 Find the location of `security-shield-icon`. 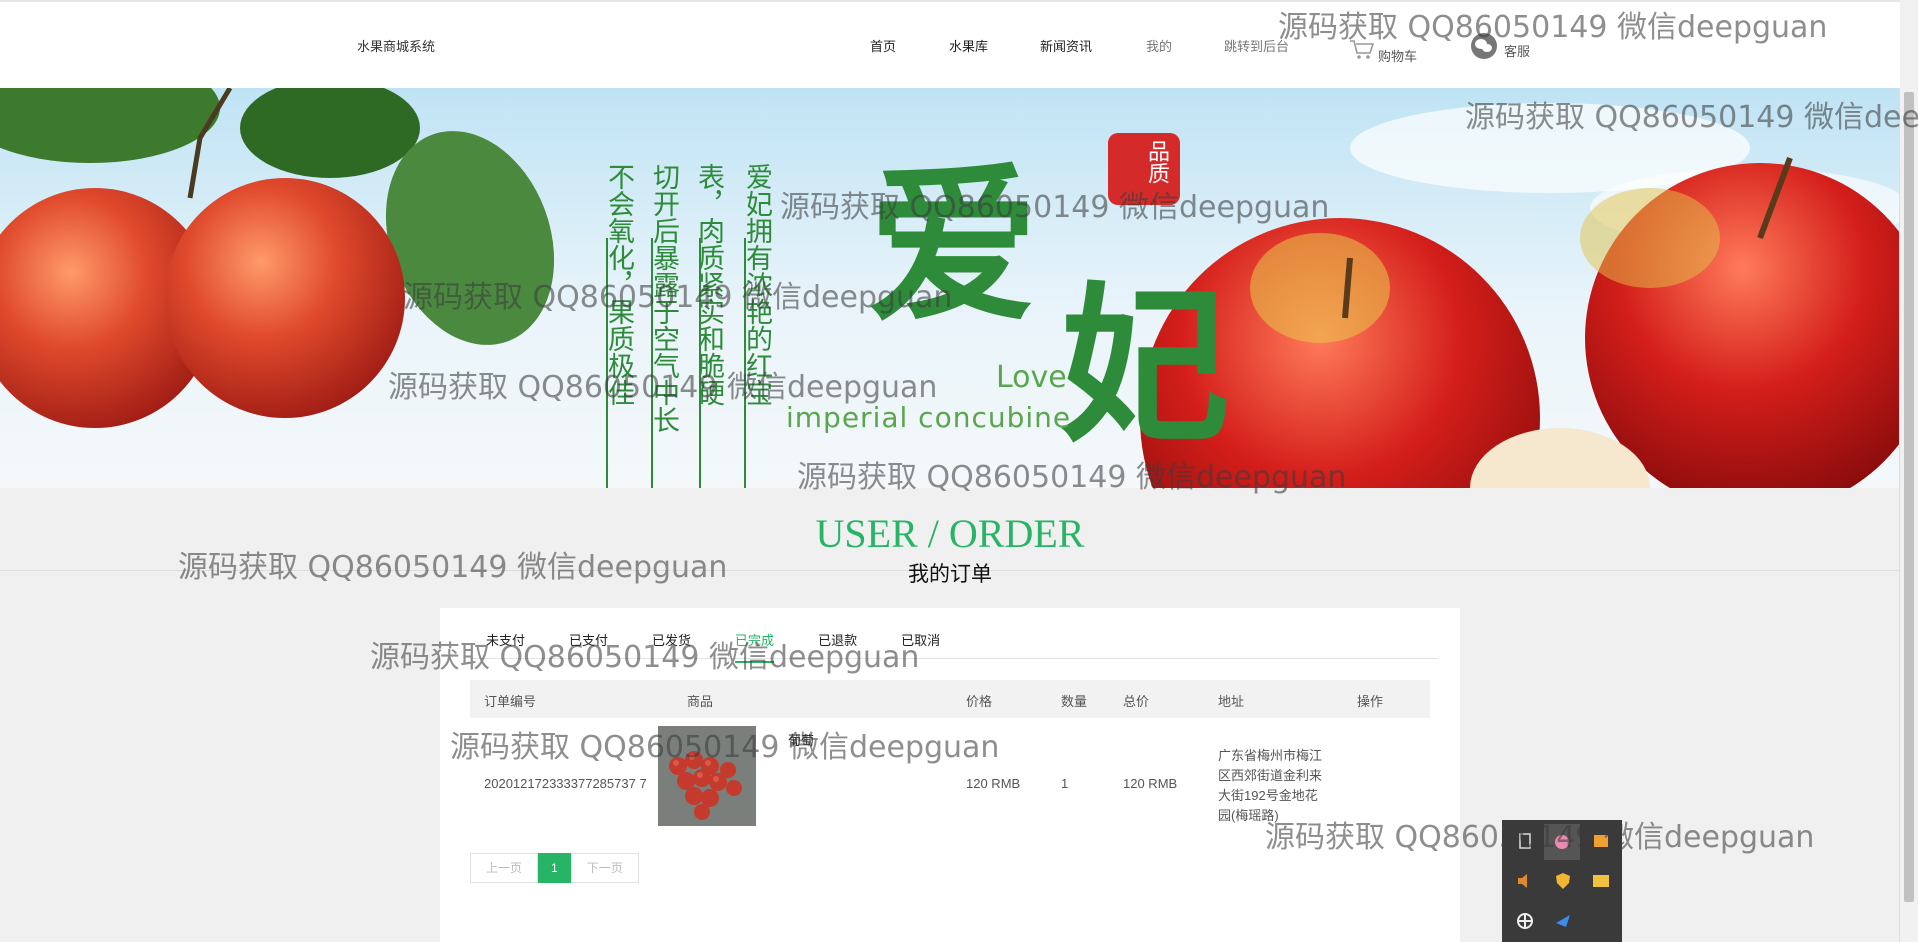

security-shield-icon is located at coordinates (1563, 881).